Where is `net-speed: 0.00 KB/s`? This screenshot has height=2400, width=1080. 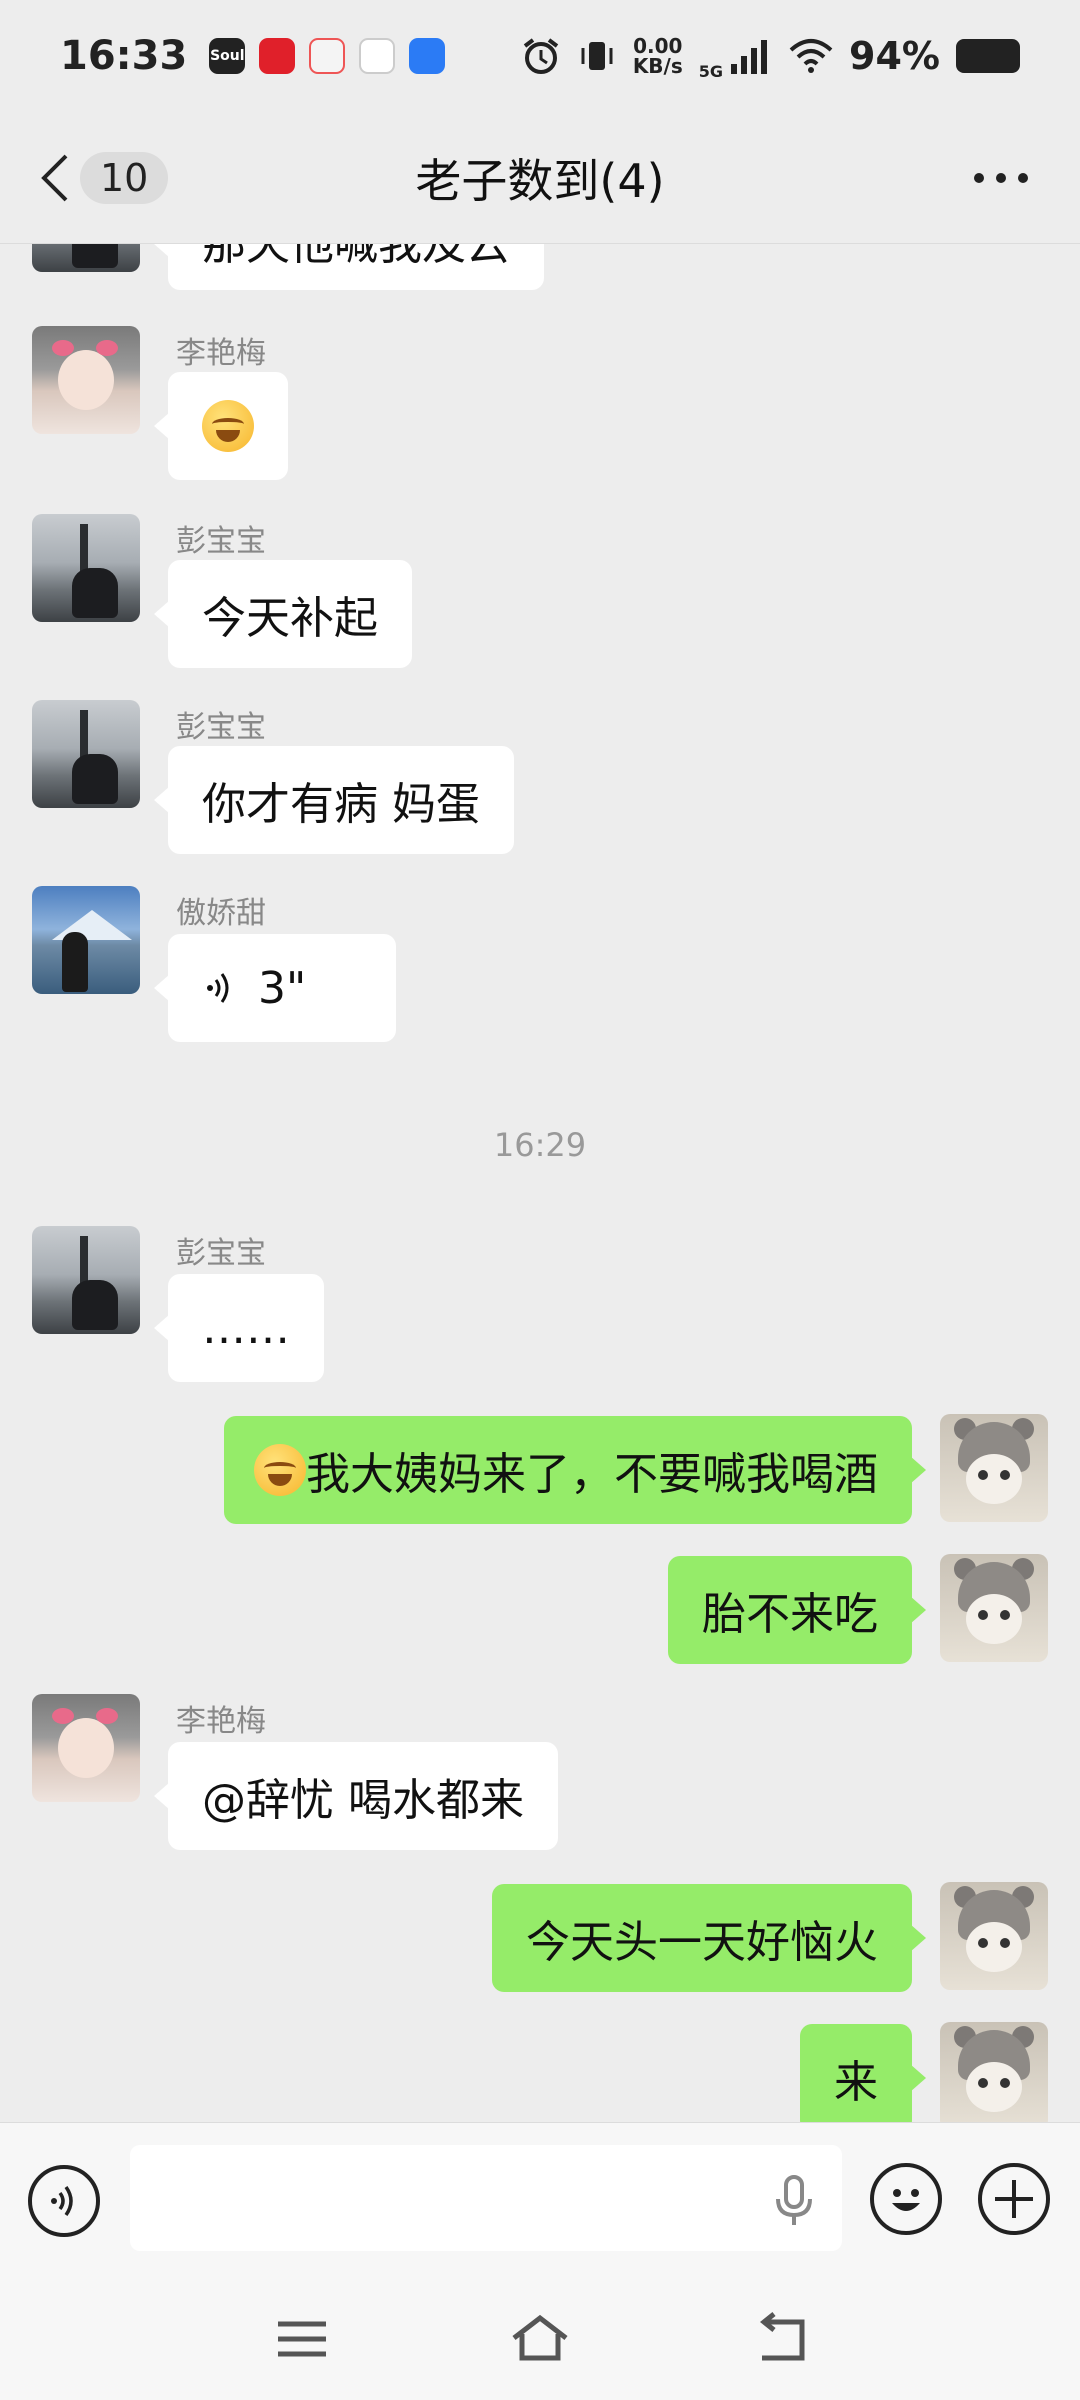
net-speed: 0.00 KB/s is located at coordinates (657, 56).